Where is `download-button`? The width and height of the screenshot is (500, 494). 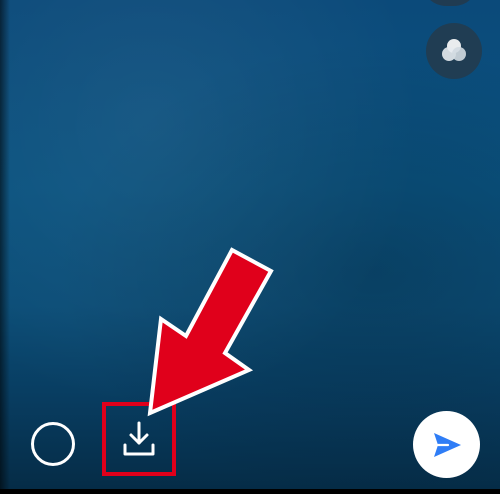 download-button is located at coordinates (139, 439).